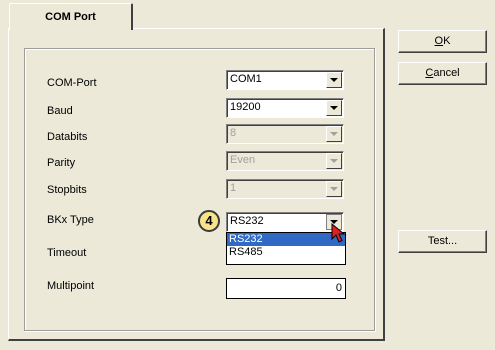 This screenshot has height=350, width=495. Describe the element at coordinates (285, 189) in the screenshot. I see `stopbits-select: 1` at that location.